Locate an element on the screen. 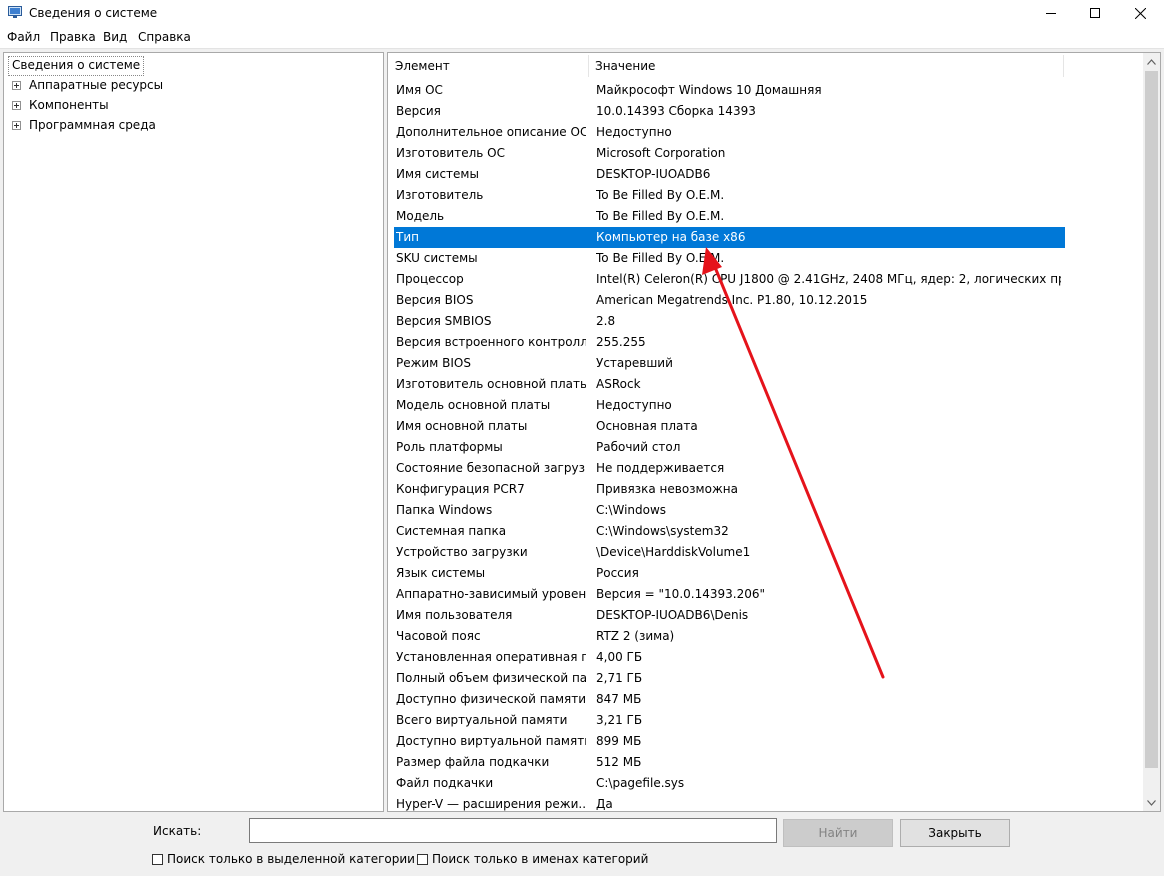 The image size is (1164, 876). table-row: Имя ОС Майкрософт Windows 10 Домашняя is located at coordinates (729, 90).